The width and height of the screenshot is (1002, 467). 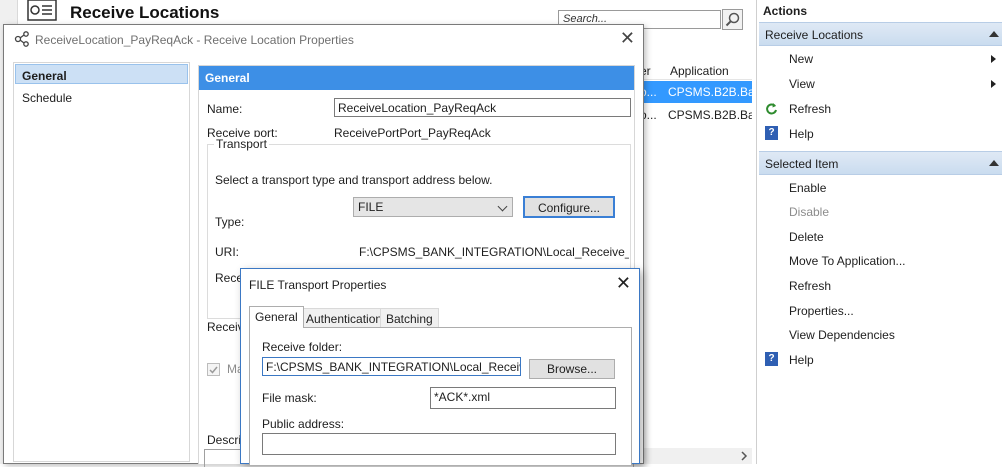 What do you see at coordinates (439, 444) in the screenshot?
I see `public-address-field` at bounding box center [439, 444].